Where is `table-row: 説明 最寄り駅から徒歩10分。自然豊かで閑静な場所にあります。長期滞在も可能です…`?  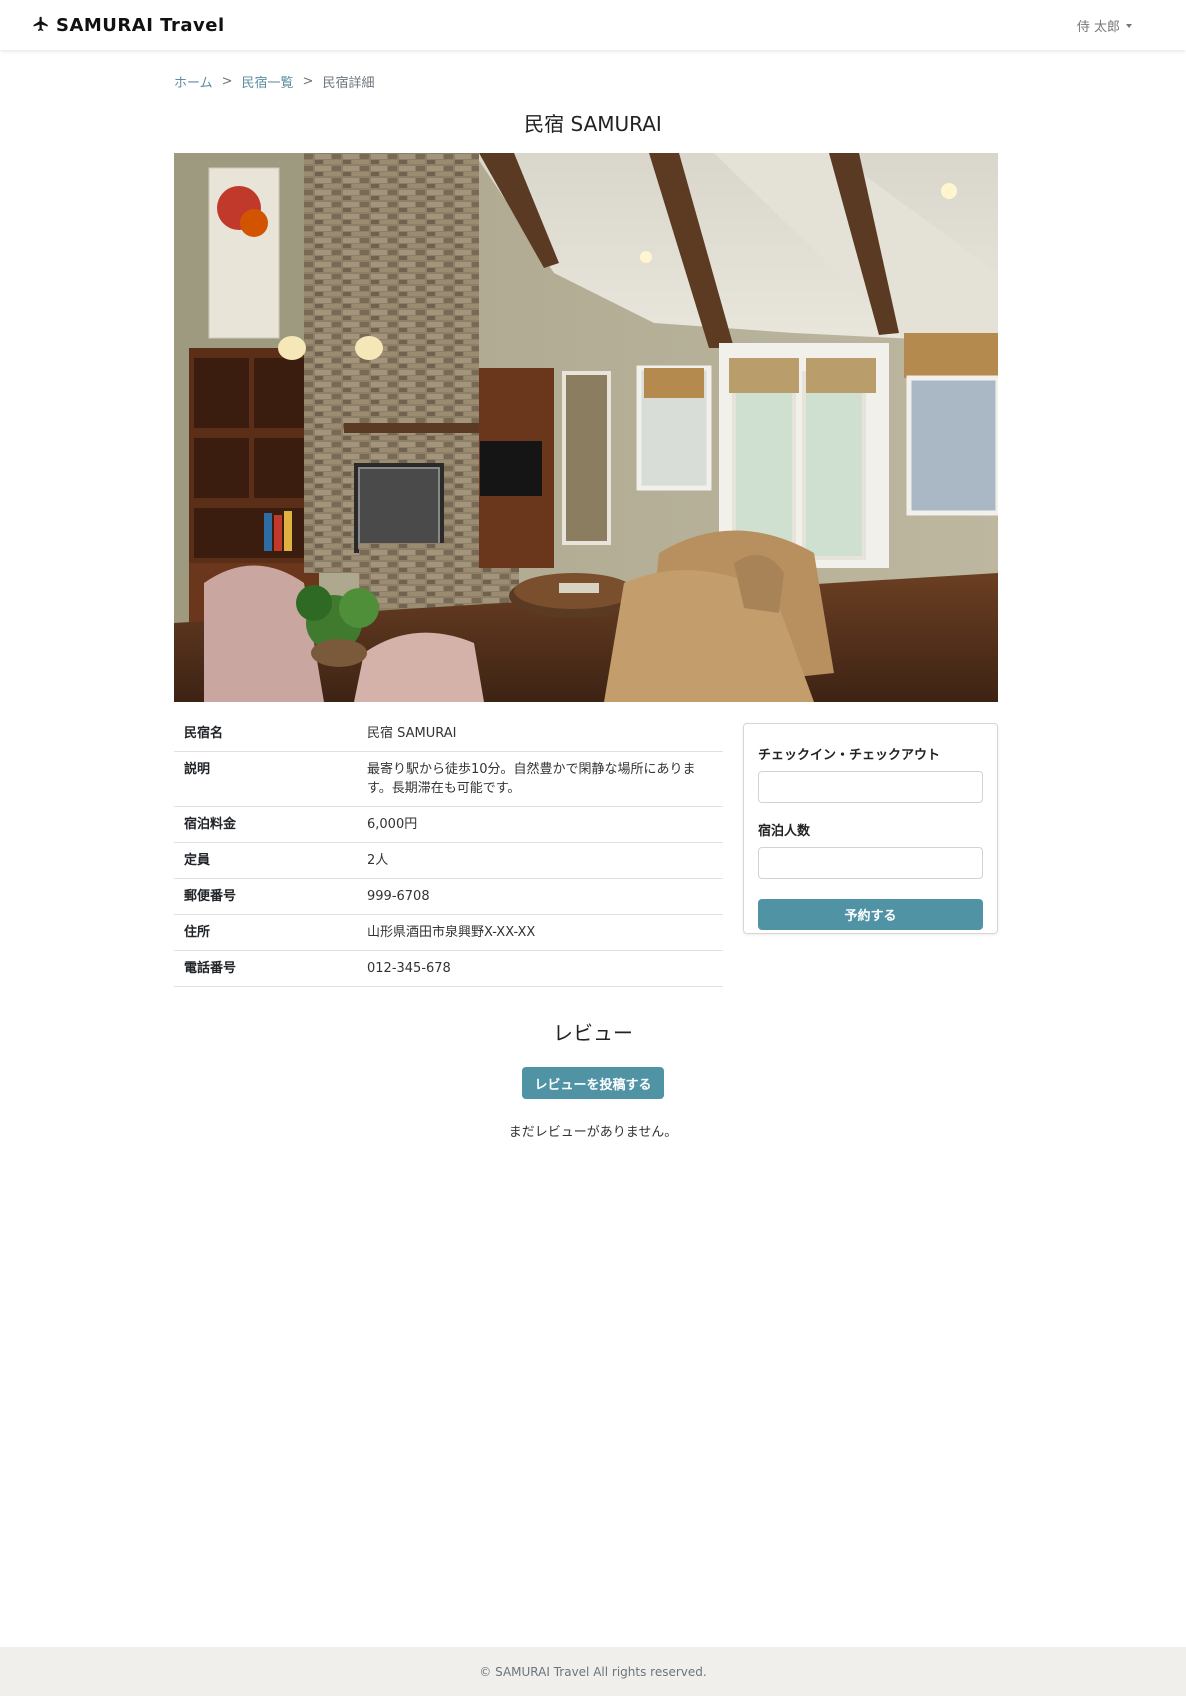
table-row: 説明 最寄り駅から徒歩10分。自然豊かで閑静な場所にあります。長期滞在も可能です… is located at coordinates (448, 779).